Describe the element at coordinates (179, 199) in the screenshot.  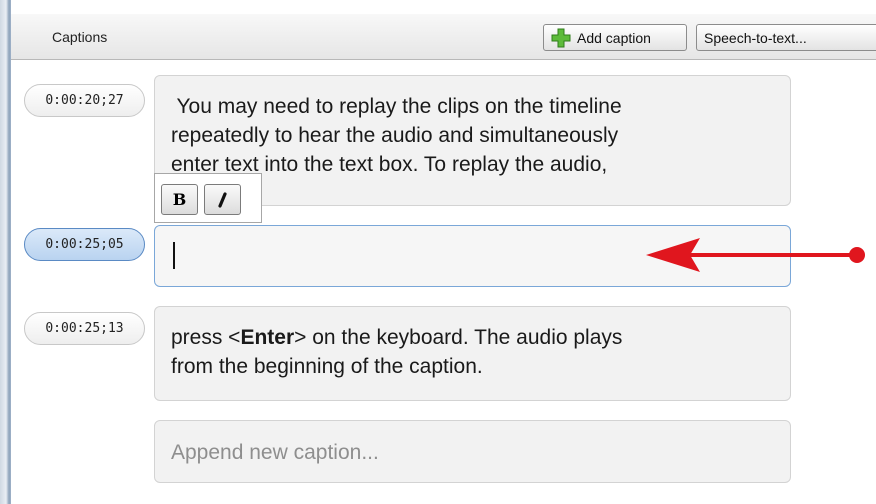
I see `bold-button: B` at that location.